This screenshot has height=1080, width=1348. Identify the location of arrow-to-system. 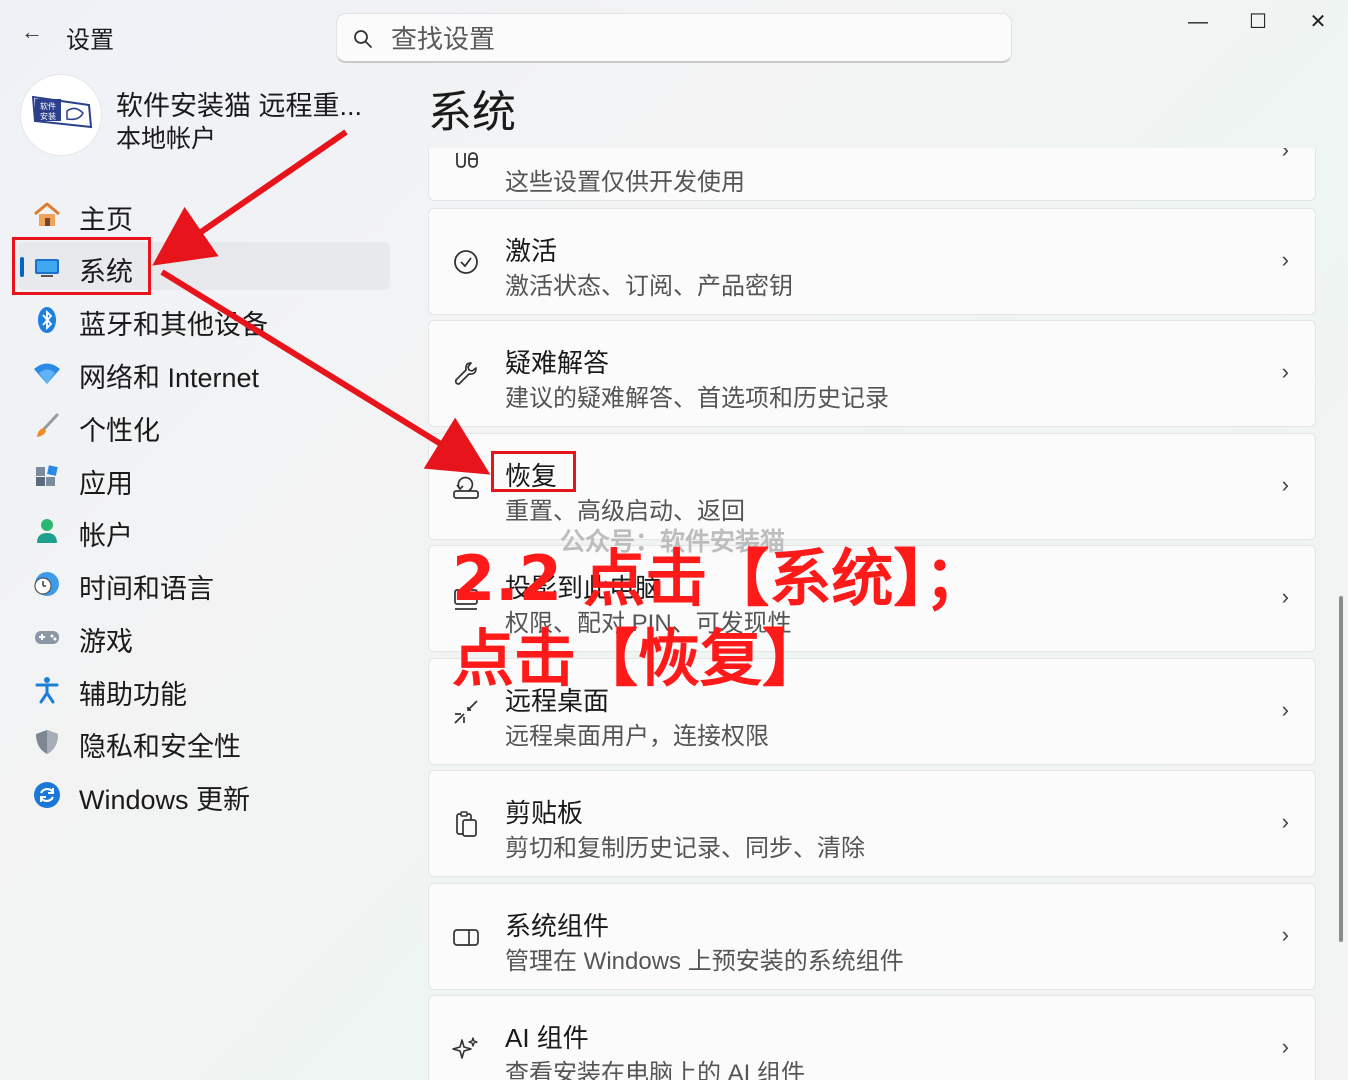
(250, 197).